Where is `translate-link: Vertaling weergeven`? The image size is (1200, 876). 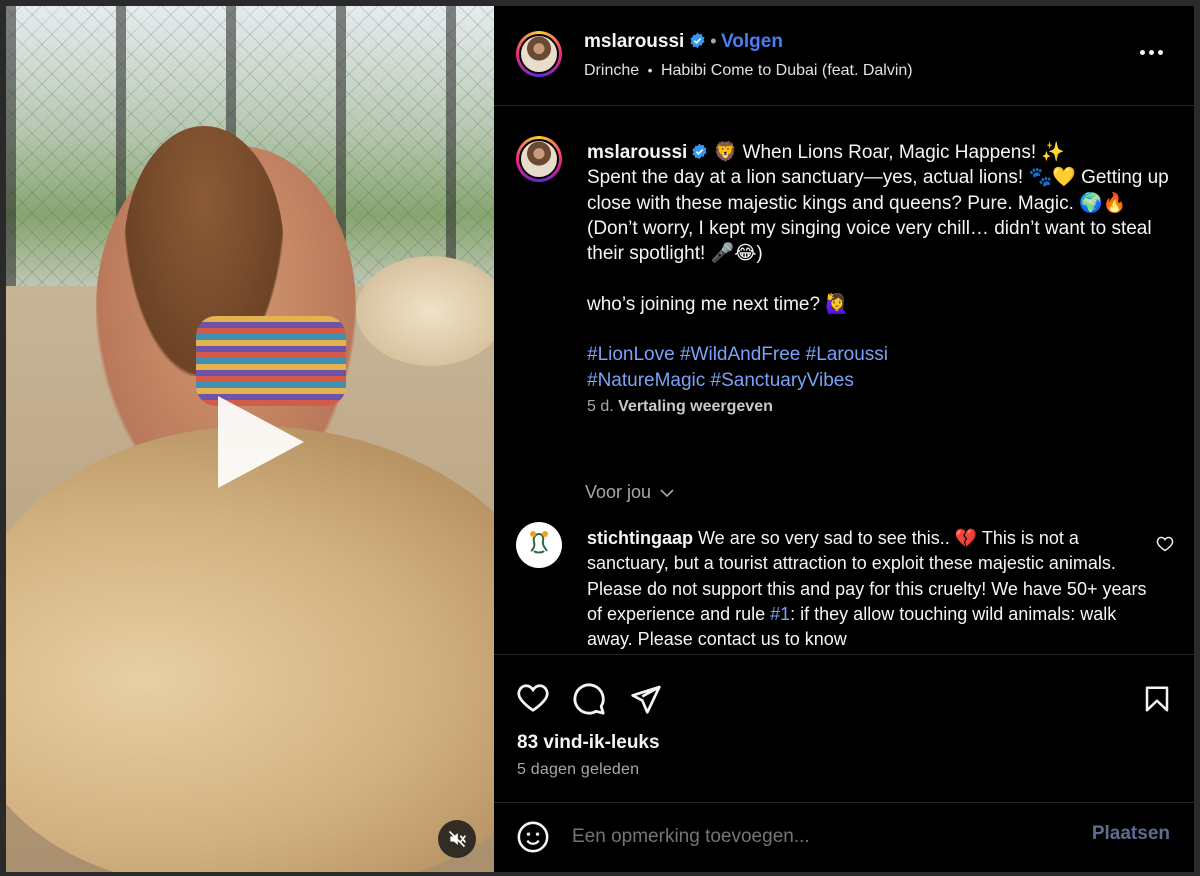 translate-link: Vertaling weergeven is located at coordinates (695, 406).